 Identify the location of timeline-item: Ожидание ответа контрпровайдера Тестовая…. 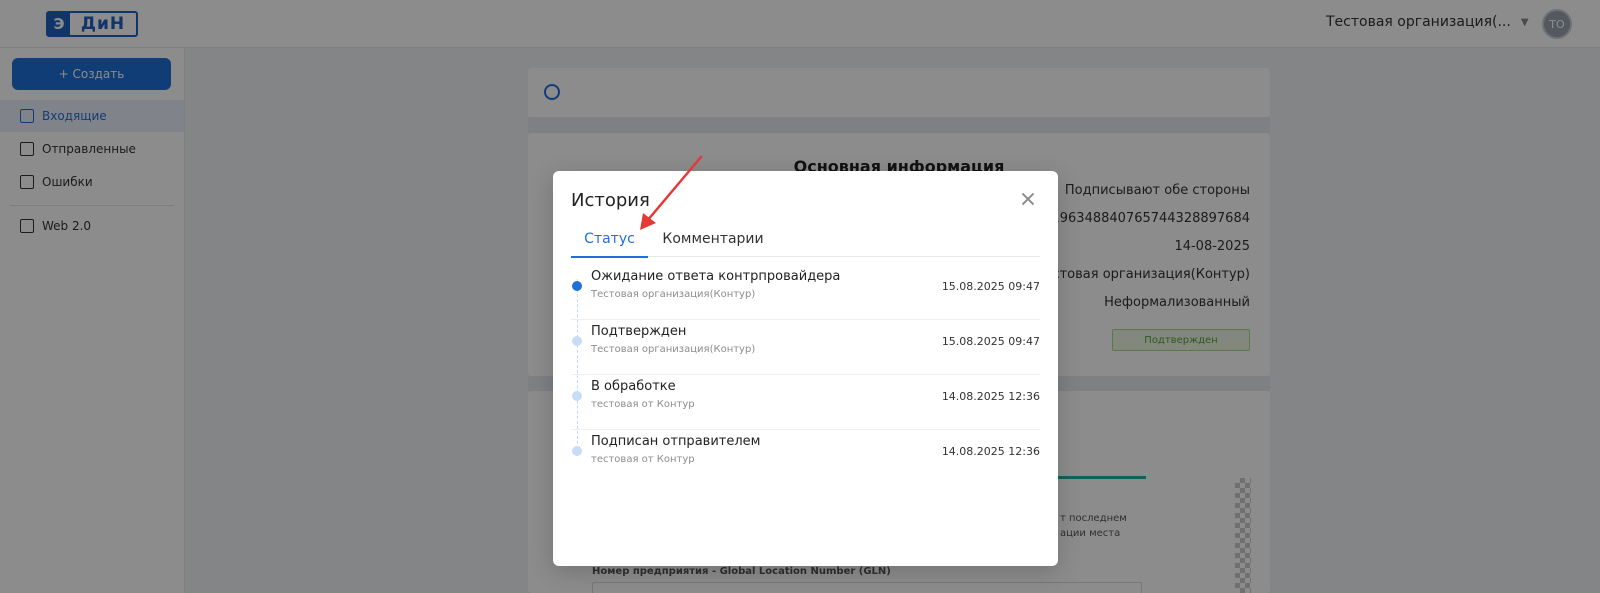
(805, 292).